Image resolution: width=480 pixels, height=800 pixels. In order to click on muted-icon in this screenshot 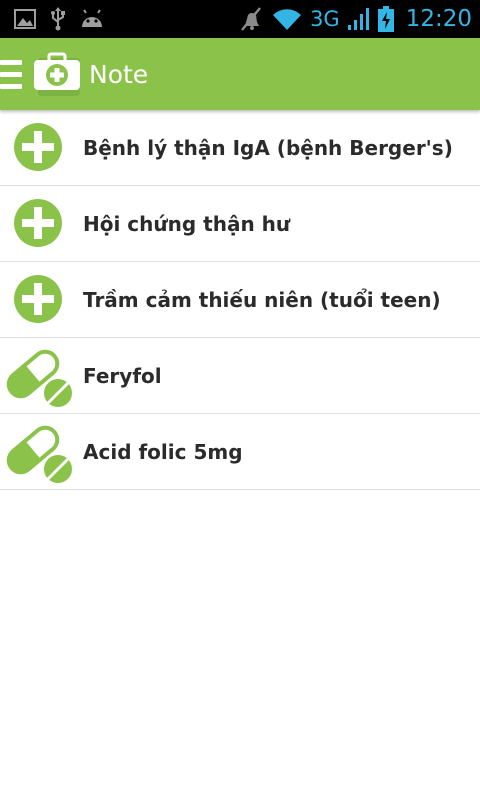, I will do `click(251, 19)`.